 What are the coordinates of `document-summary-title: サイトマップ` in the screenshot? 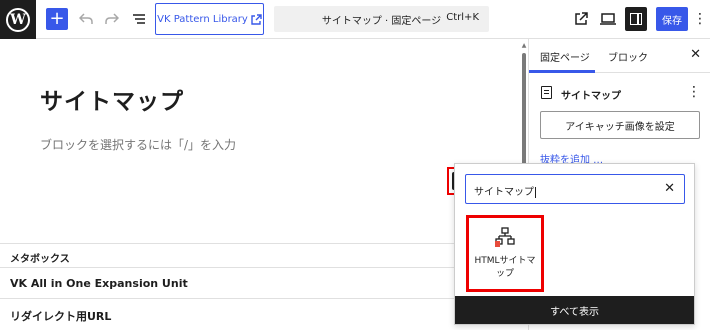 It's located at (591, 96).